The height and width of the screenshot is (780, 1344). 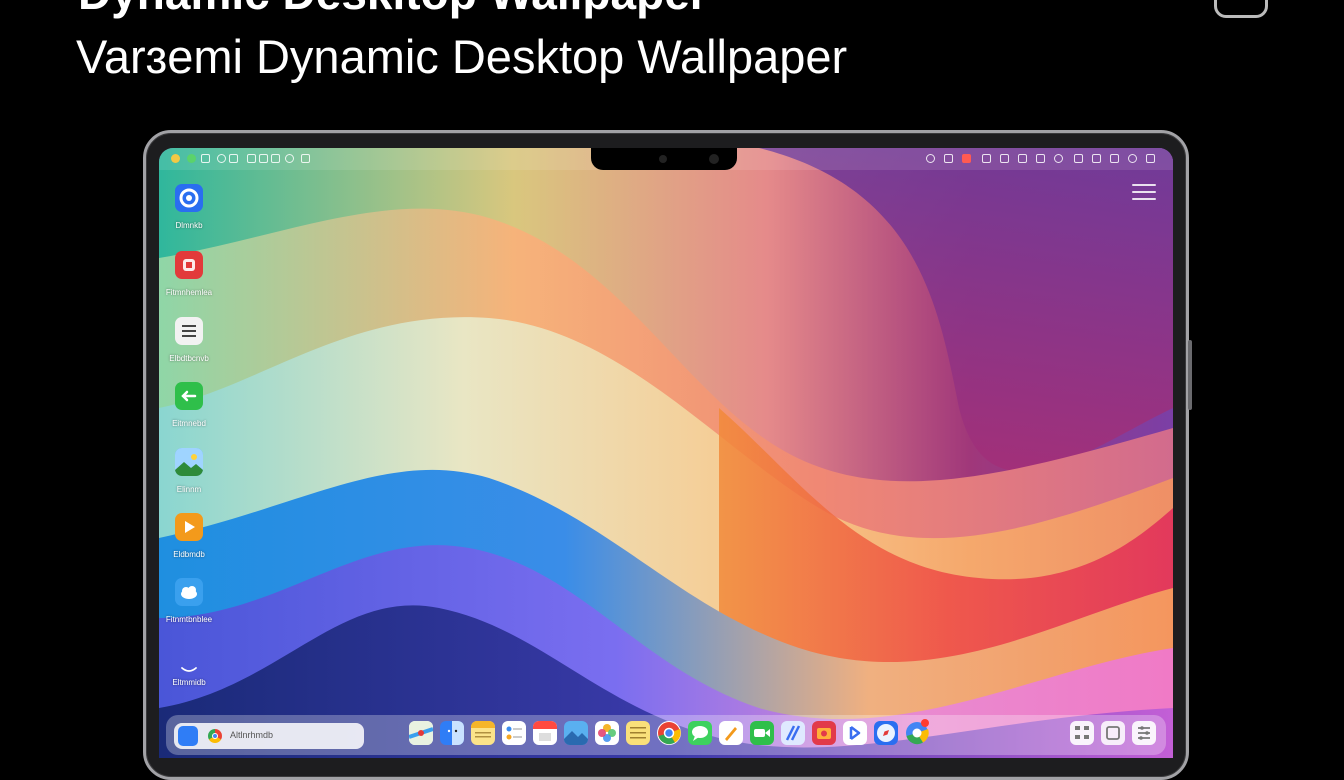 What do you see at coordinates (1144, 733) in the screenshot?
I see `settings-icon` at bounding box center [1144, 733].